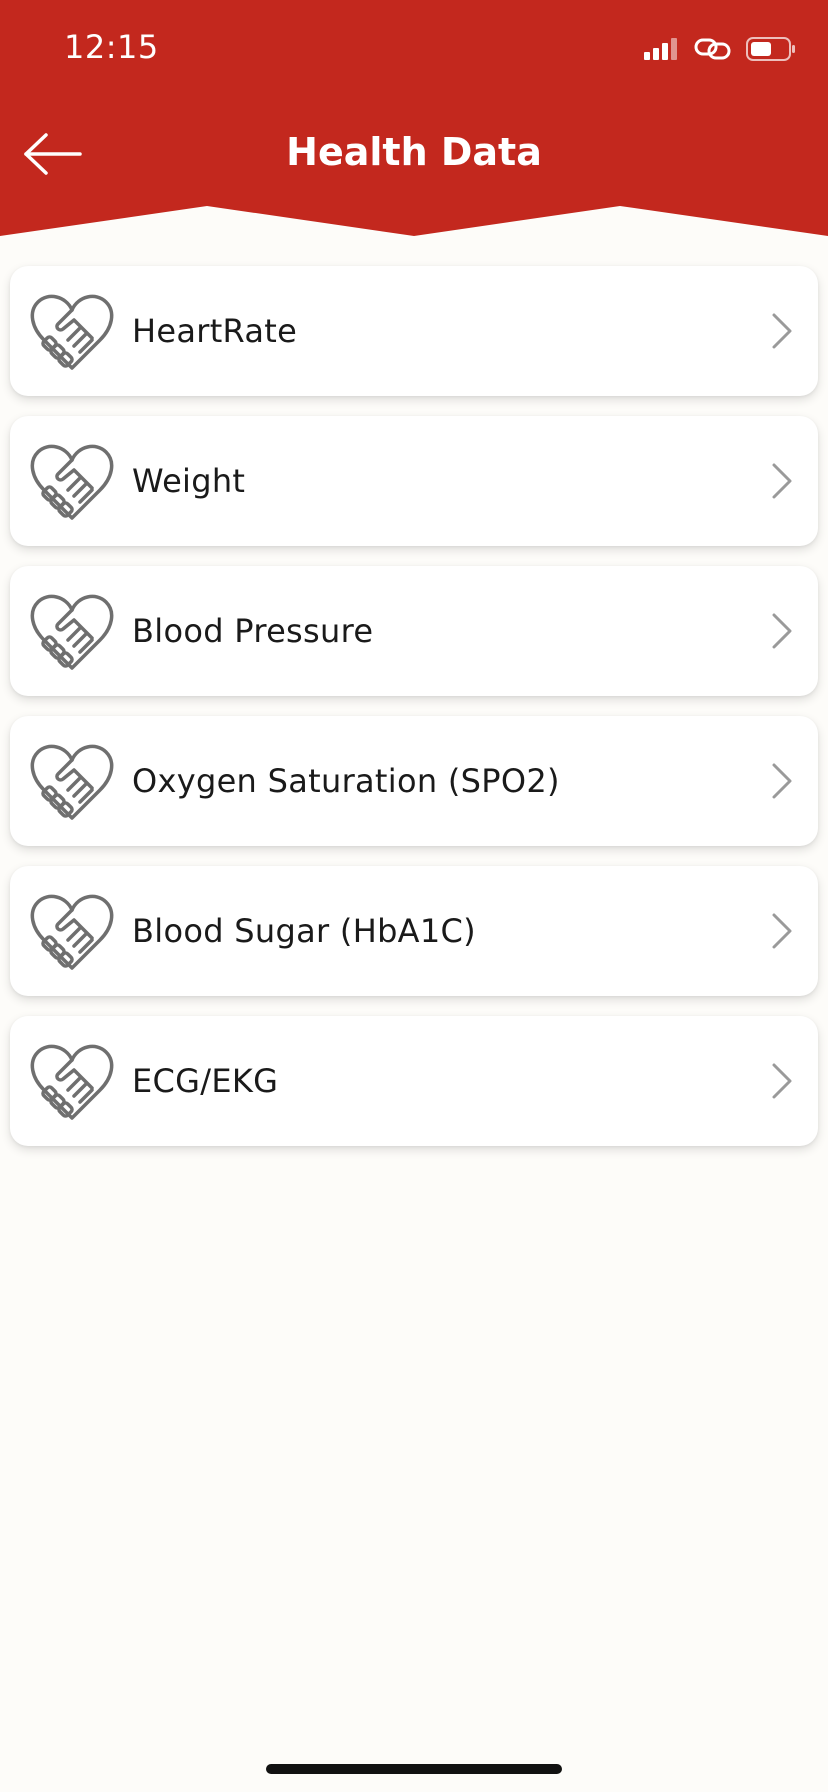  What do you see at coordinates (253, 631) in the screenshot?
I see `list-item-label: Blood Pressure` at bounding box center [253, 631].